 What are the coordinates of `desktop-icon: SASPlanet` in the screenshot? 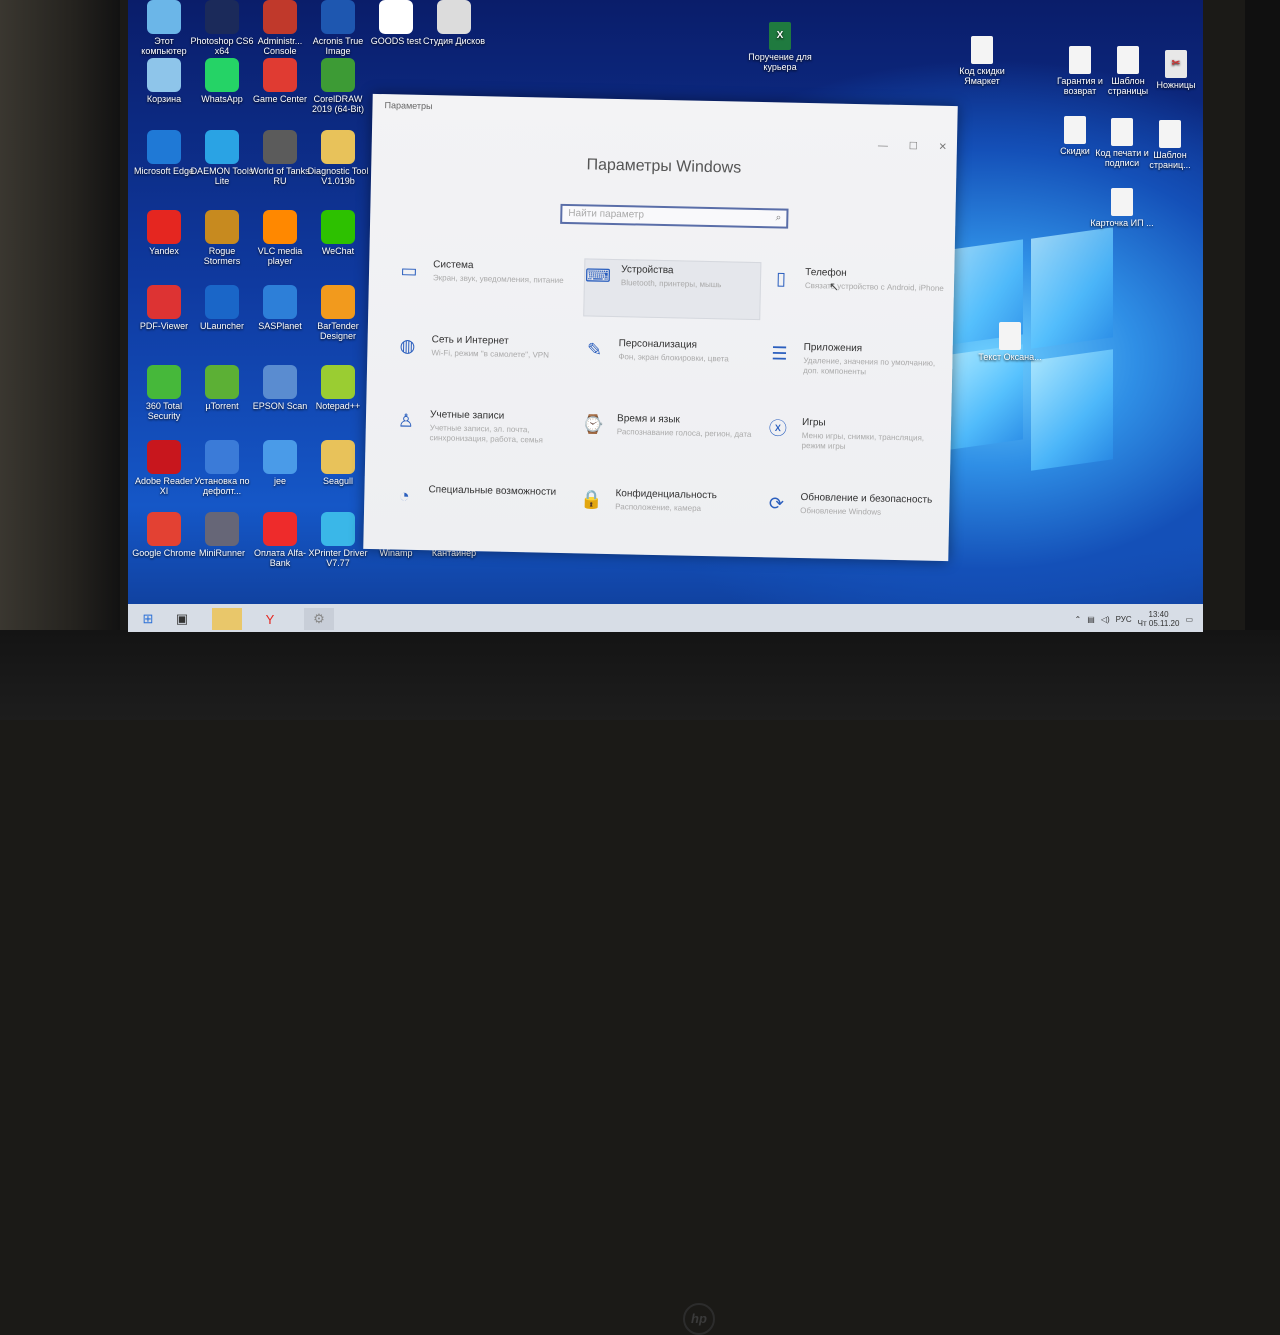 It's located at (280, 308).